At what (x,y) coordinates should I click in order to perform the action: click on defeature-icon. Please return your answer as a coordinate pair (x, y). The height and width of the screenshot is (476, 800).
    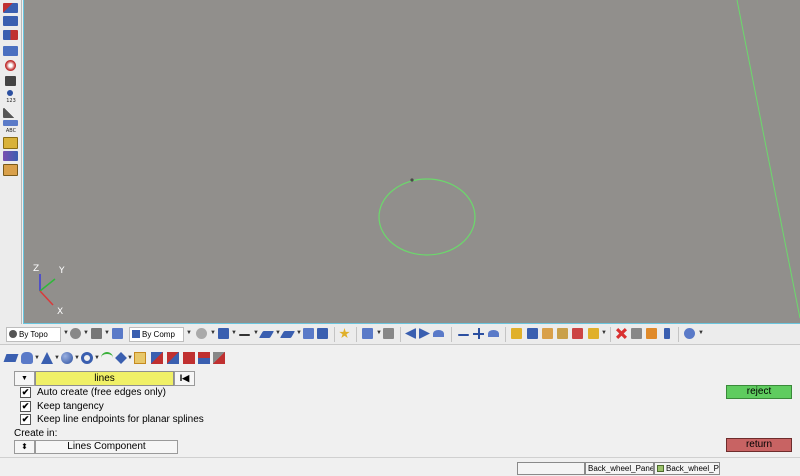
    Looking at the image, I should click on (219, 358).